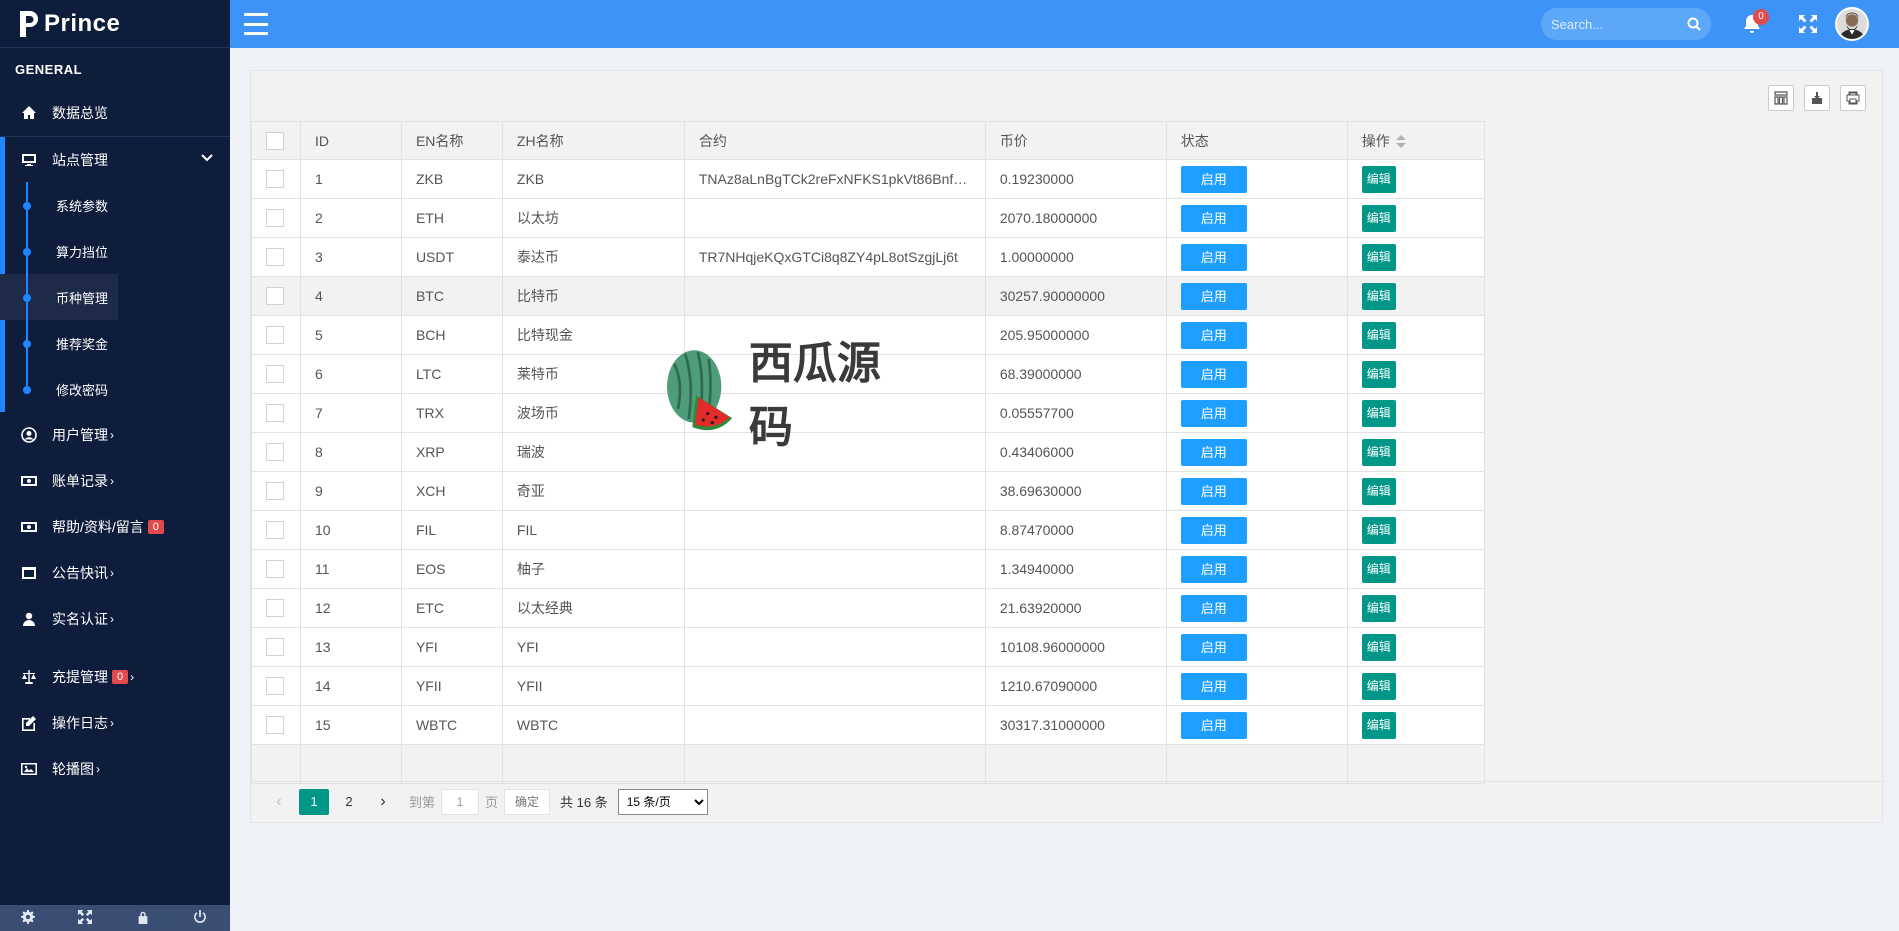 This screenshot has height=931, width=1899. I want to click on sidebar-item-carousel: 轮播图 ›, so click(115, 769).